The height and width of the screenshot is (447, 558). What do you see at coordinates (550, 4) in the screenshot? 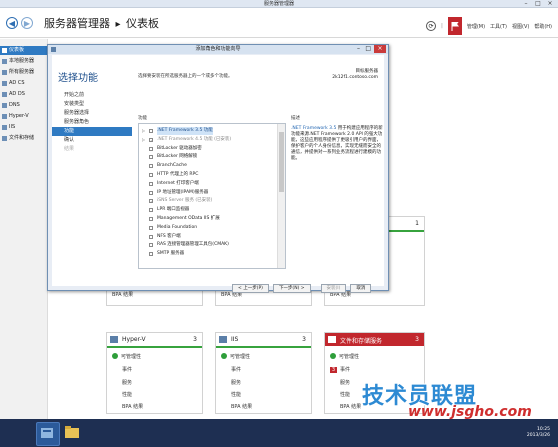
I see `close-icon: ×` at bounding box center [550, 4].